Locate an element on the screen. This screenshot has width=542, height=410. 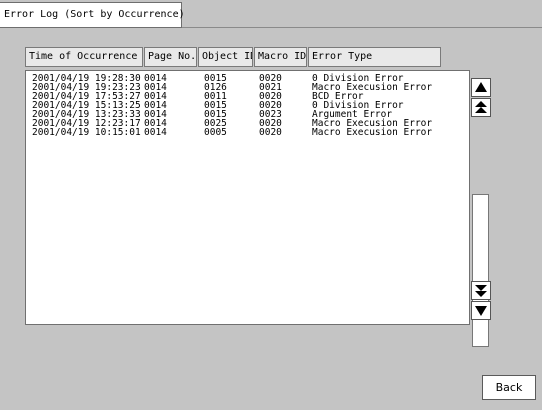
page-down-button is located at coordinates (481, 290).